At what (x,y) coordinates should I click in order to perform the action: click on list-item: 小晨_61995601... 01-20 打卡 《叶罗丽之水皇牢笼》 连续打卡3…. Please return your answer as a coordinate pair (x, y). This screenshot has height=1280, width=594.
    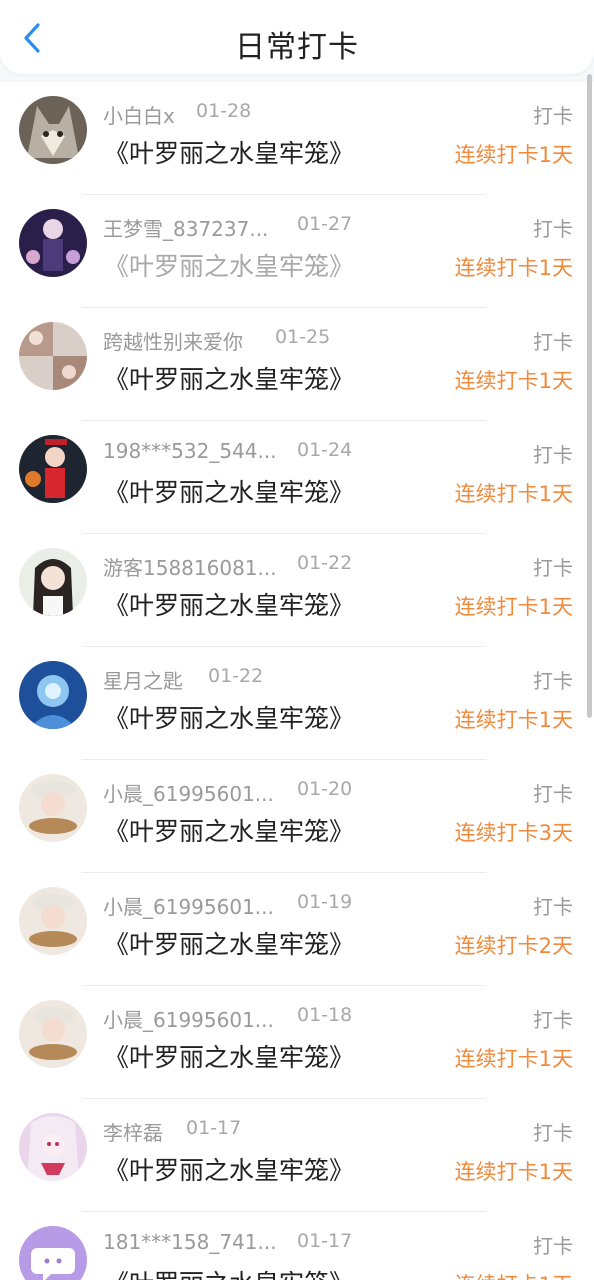
    Looking at the image, I should click on (297, 816).